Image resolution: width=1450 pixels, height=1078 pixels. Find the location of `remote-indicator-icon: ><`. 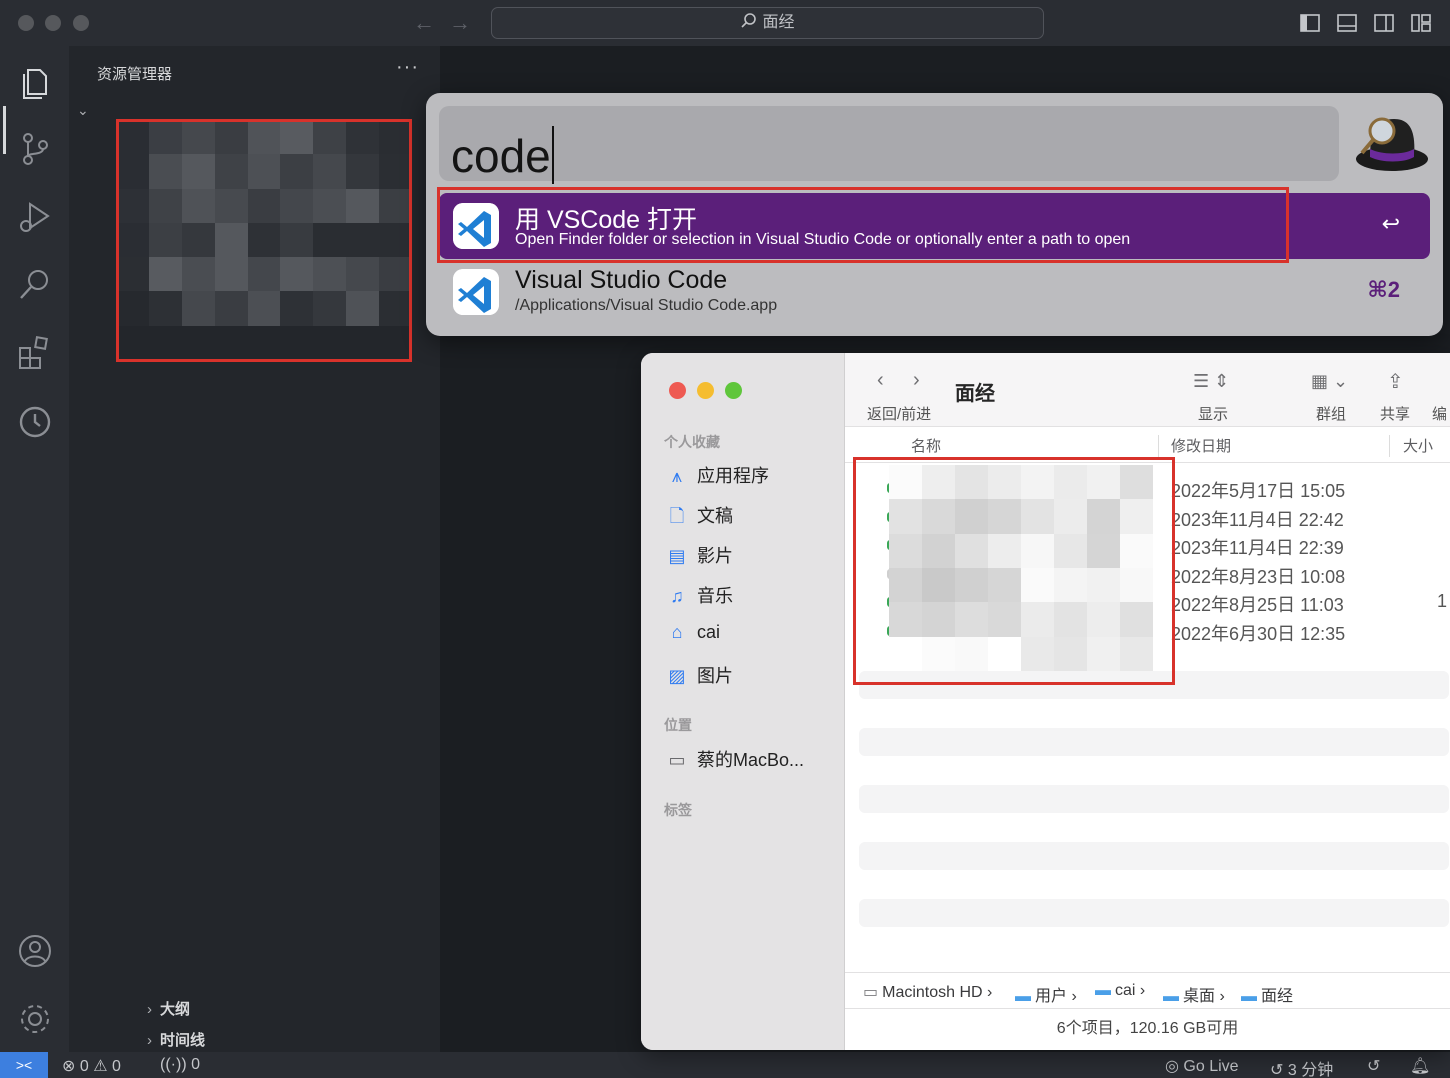

remote-indicator-icon: >< is located at coordinates (24, 1065).